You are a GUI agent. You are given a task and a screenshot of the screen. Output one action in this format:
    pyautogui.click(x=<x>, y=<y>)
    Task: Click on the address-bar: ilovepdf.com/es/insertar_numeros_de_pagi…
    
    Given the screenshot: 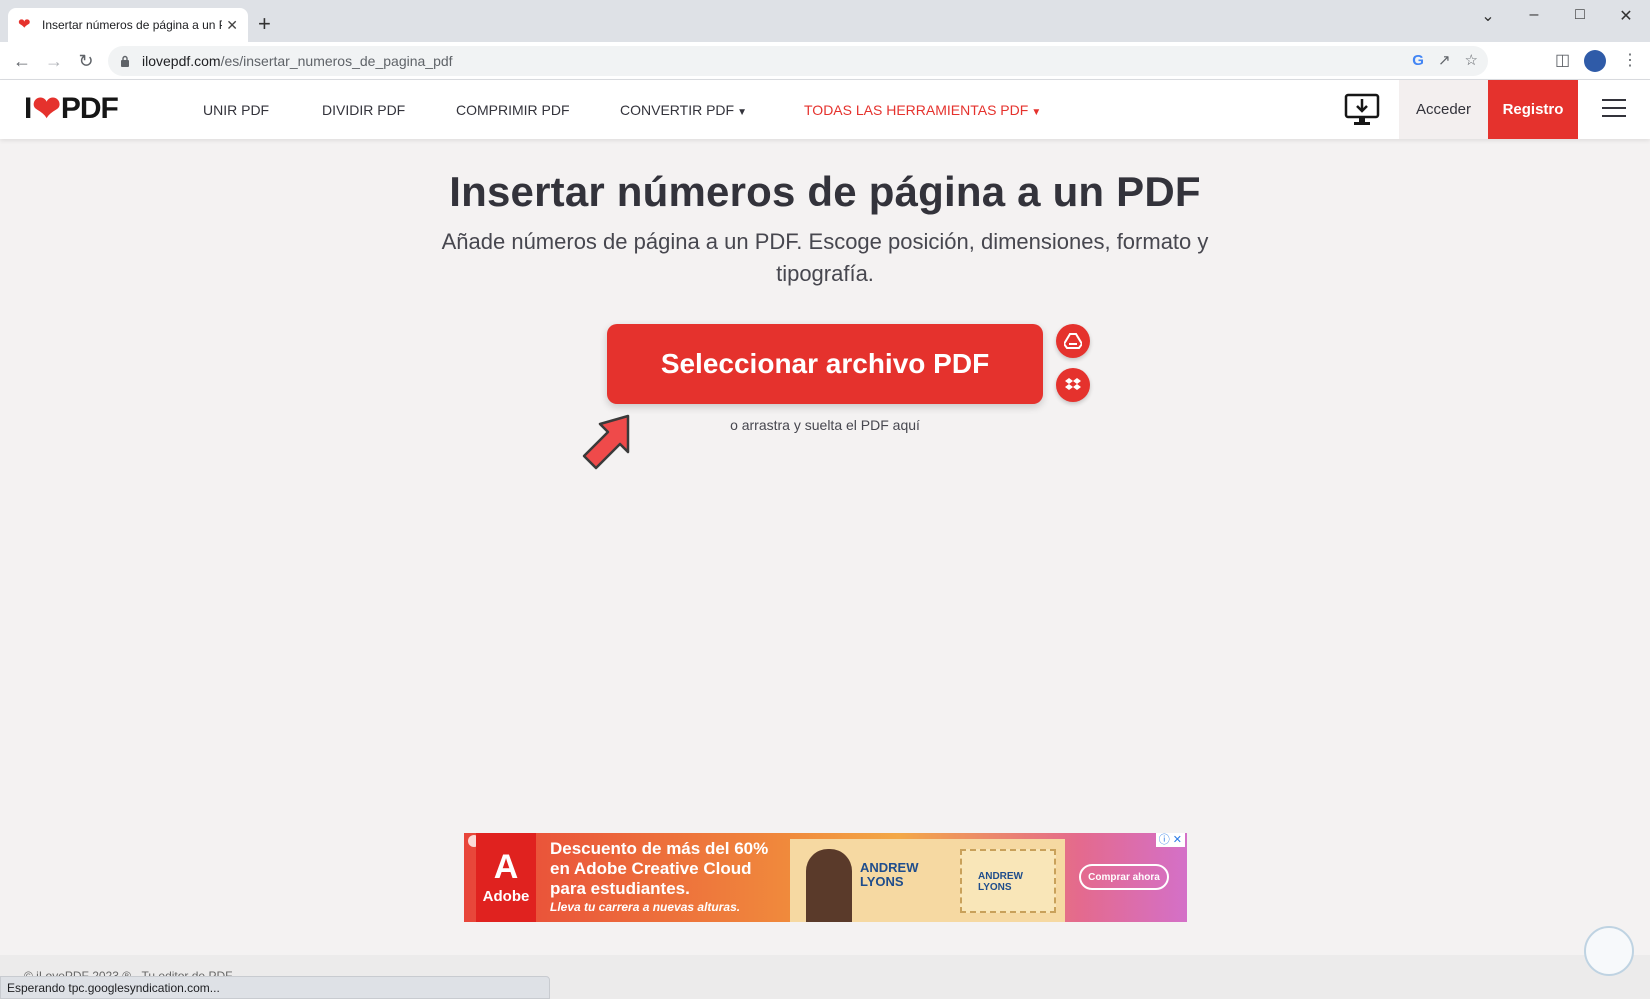 What is the action you would take?
    pyautogui.click(x=798, y=61)
    